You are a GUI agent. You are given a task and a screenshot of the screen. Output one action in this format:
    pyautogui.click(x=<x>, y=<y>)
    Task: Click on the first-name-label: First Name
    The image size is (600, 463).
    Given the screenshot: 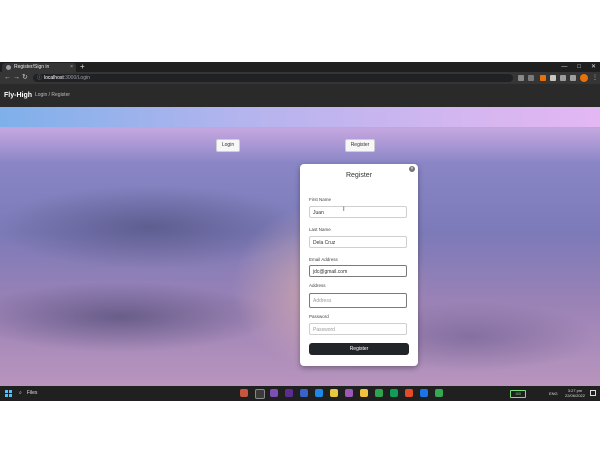 What is the action you would take?
    pyautogui.click(x=320, y=199)
    